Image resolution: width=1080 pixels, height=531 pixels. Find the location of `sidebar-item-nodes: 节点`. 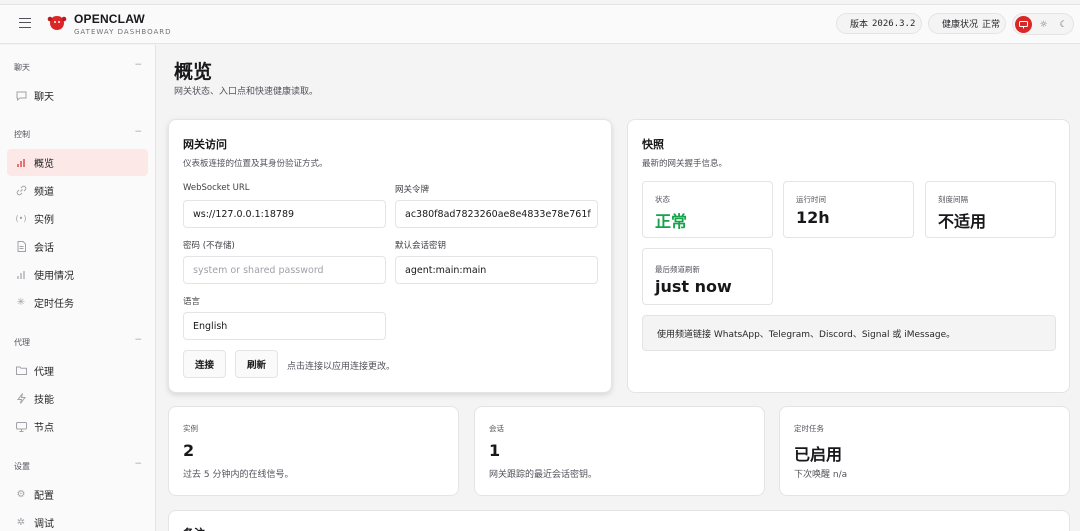

sidebar-item-nodes: 节点 is located at coordinates (77, 426).